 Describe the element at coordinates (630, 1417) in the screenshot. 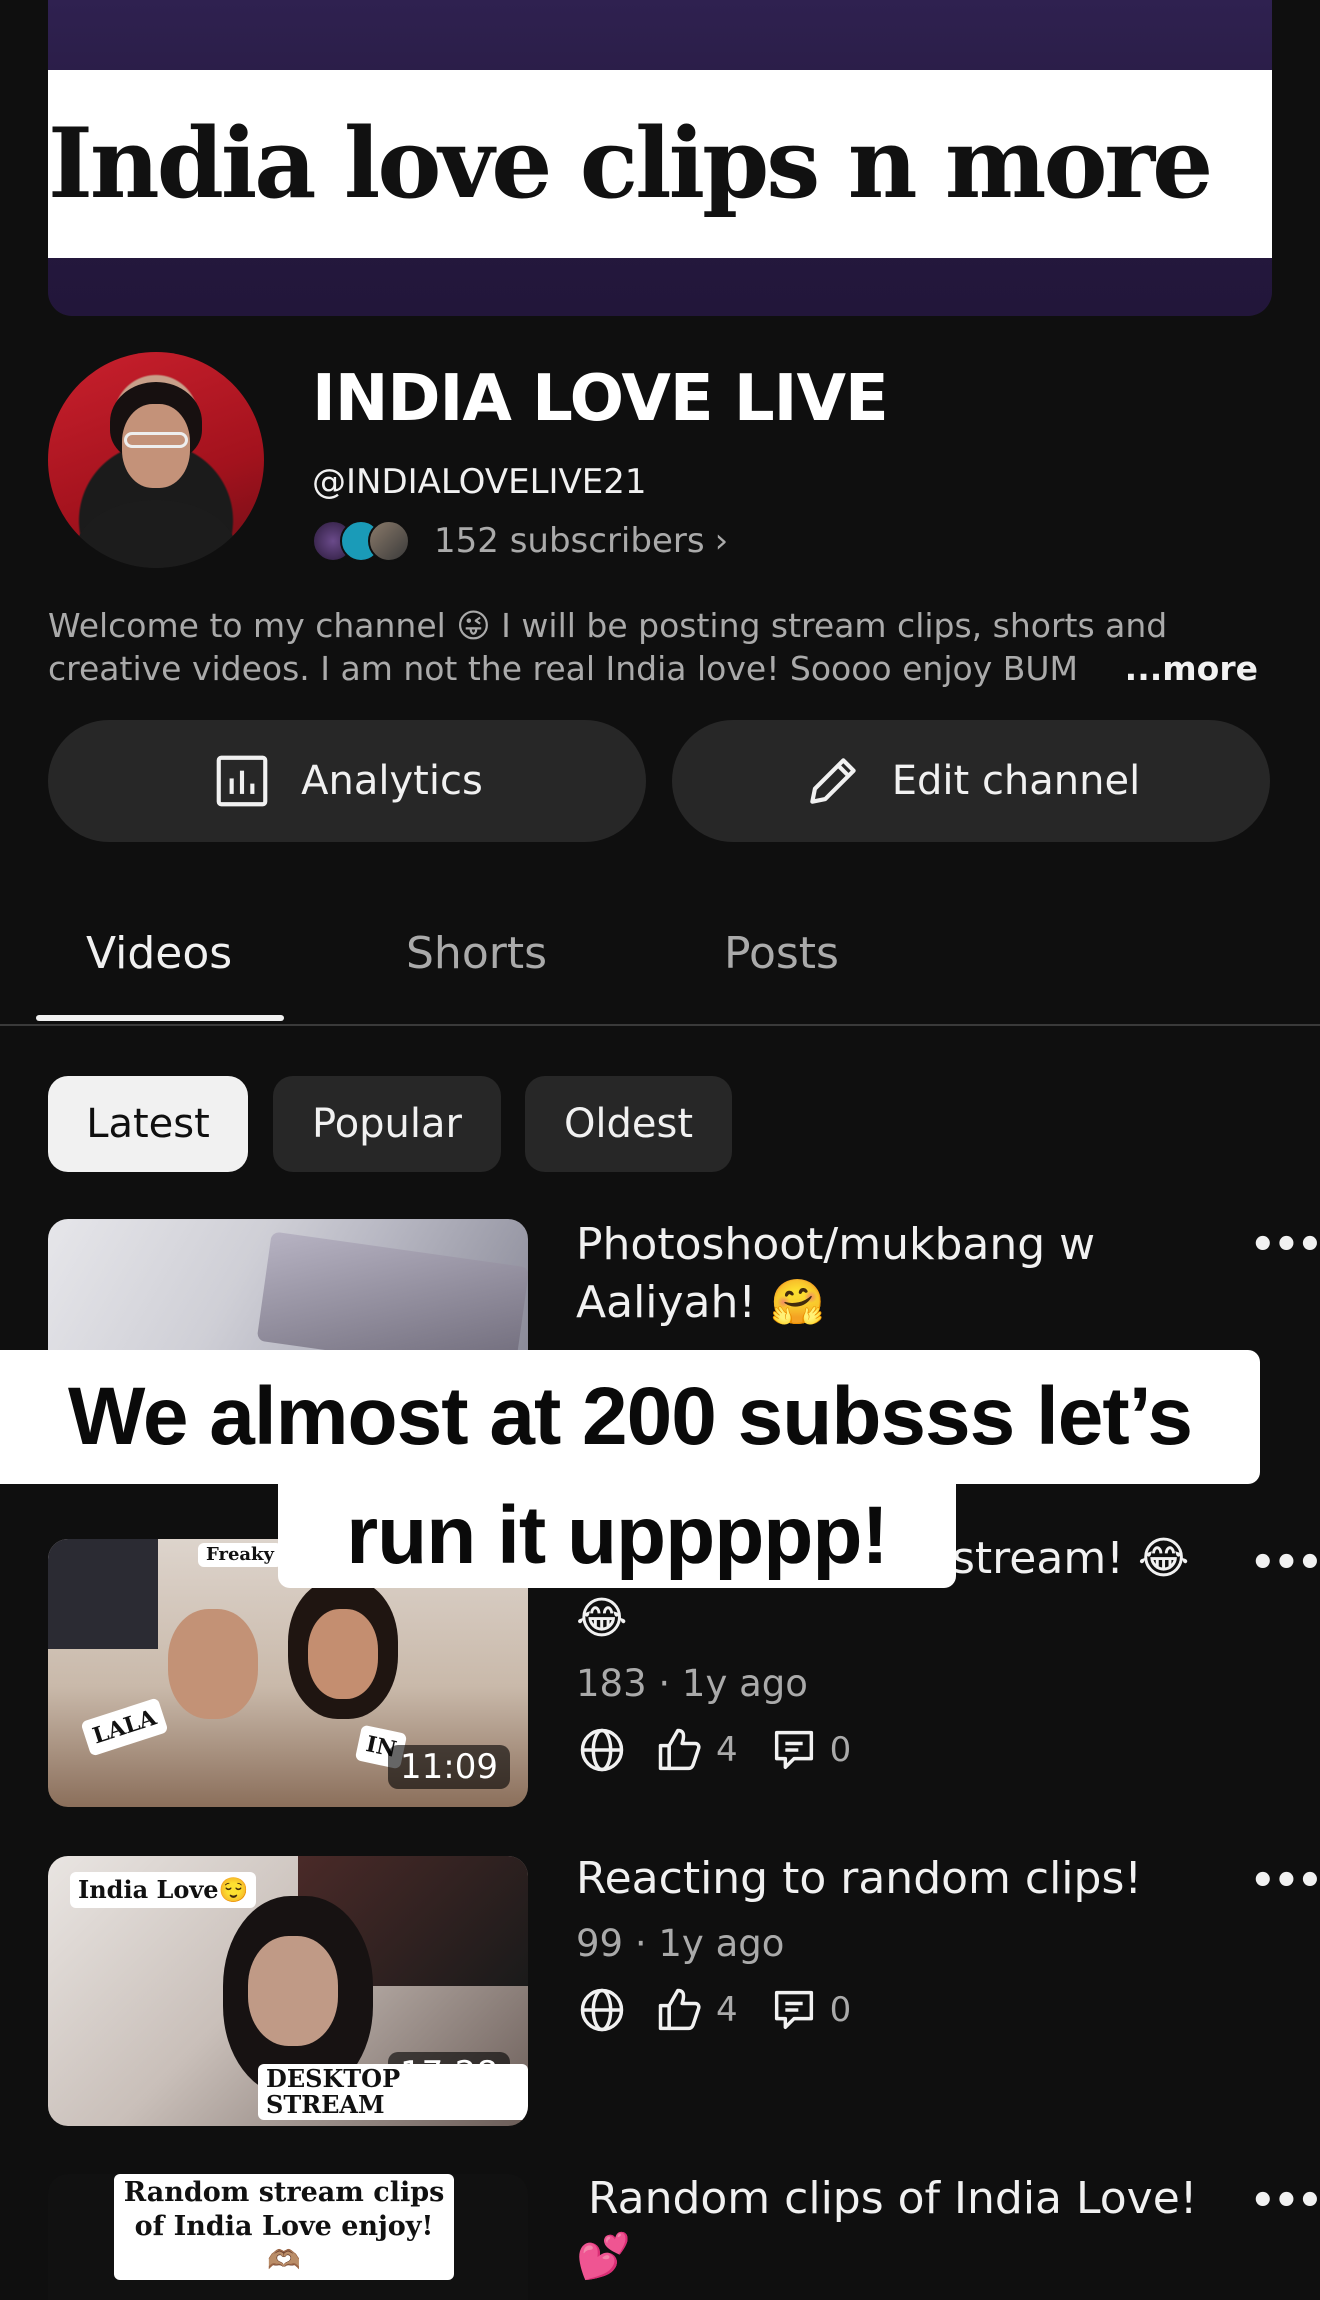

I see `caption-overlay-line1: We almost at 200 subsss let’s` at that location.